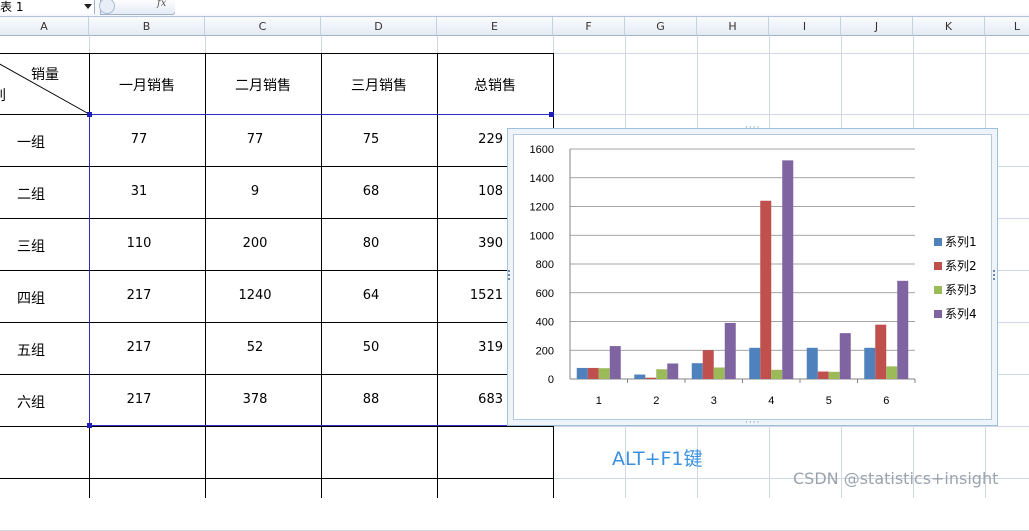  Describe the element at coordinates (470, 295) in the screenshot. I see `table-cell: 1521` at that location.